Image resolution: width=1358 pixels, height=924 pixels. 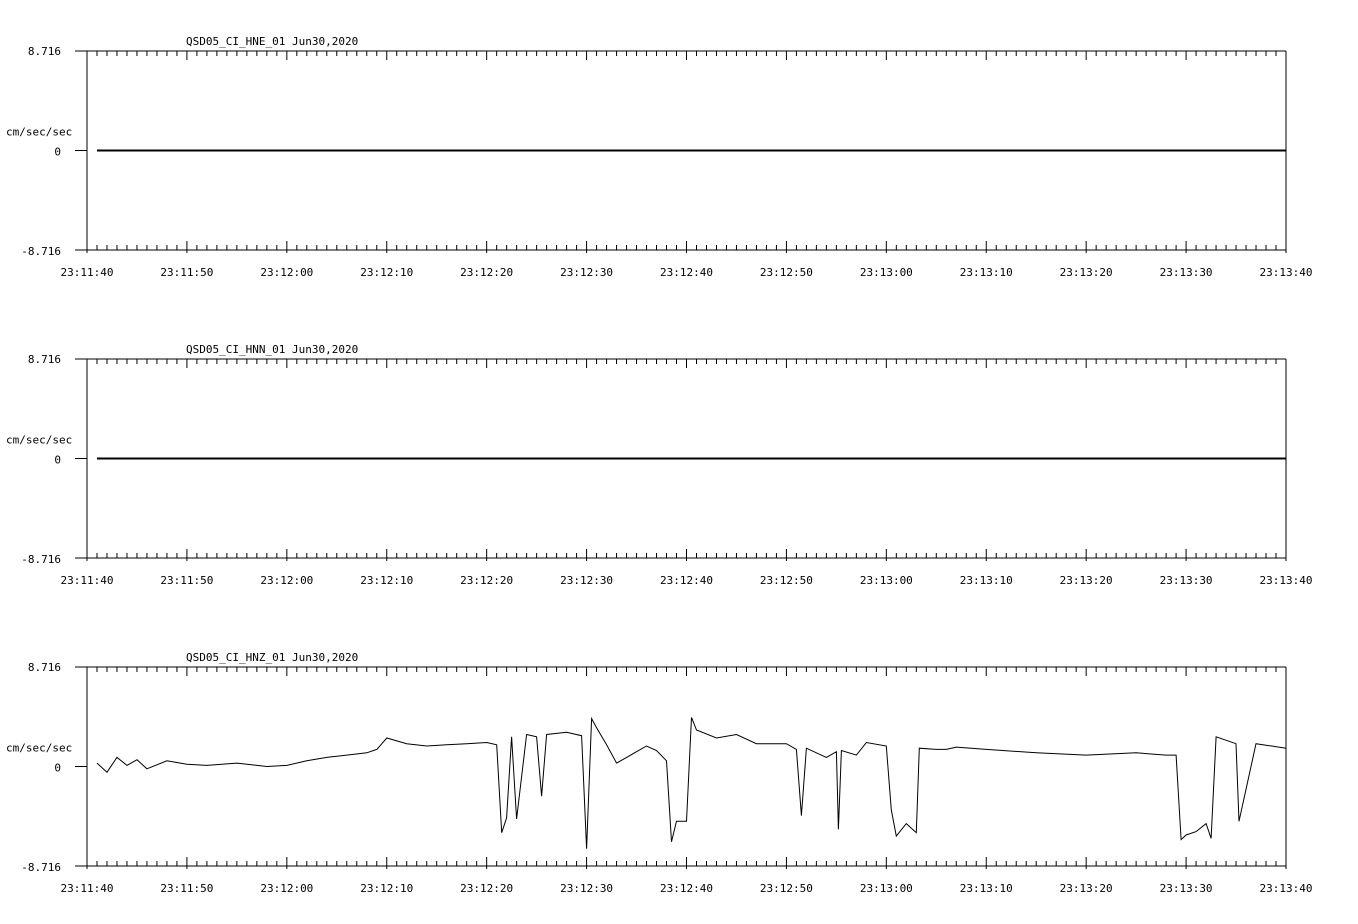 What do you see at coordinates (272, 349) in the screenshot?
I see `panel-title: QSD05_CI_HNN_01 Jun30,2020` at bounding box center [272, 349].